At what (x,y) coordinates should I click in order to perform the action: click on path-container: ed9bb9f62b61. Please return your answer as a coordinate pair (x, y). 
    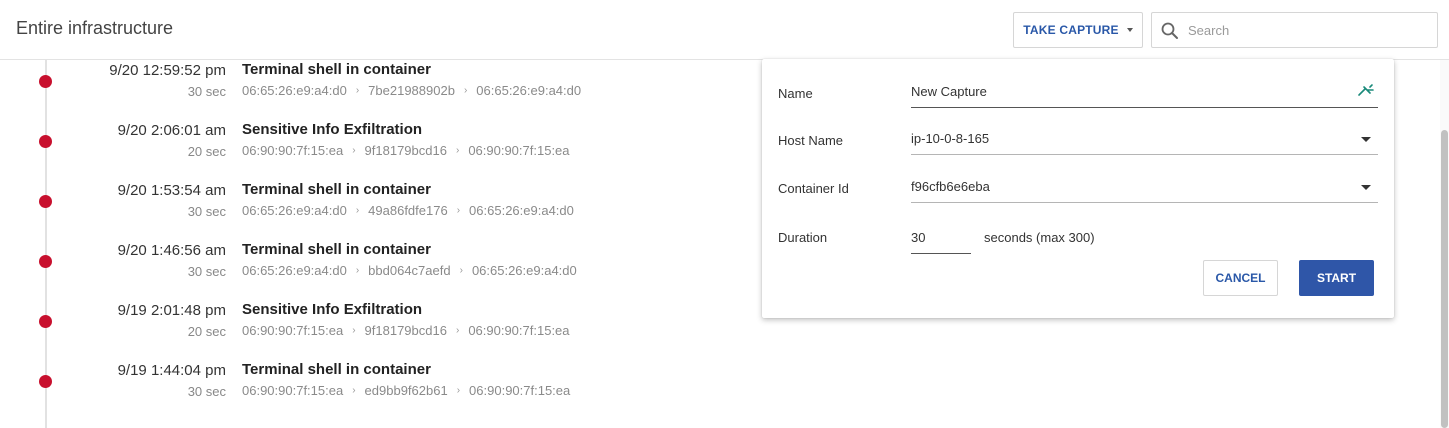
    Looking at the image, I should click on (406, 390).